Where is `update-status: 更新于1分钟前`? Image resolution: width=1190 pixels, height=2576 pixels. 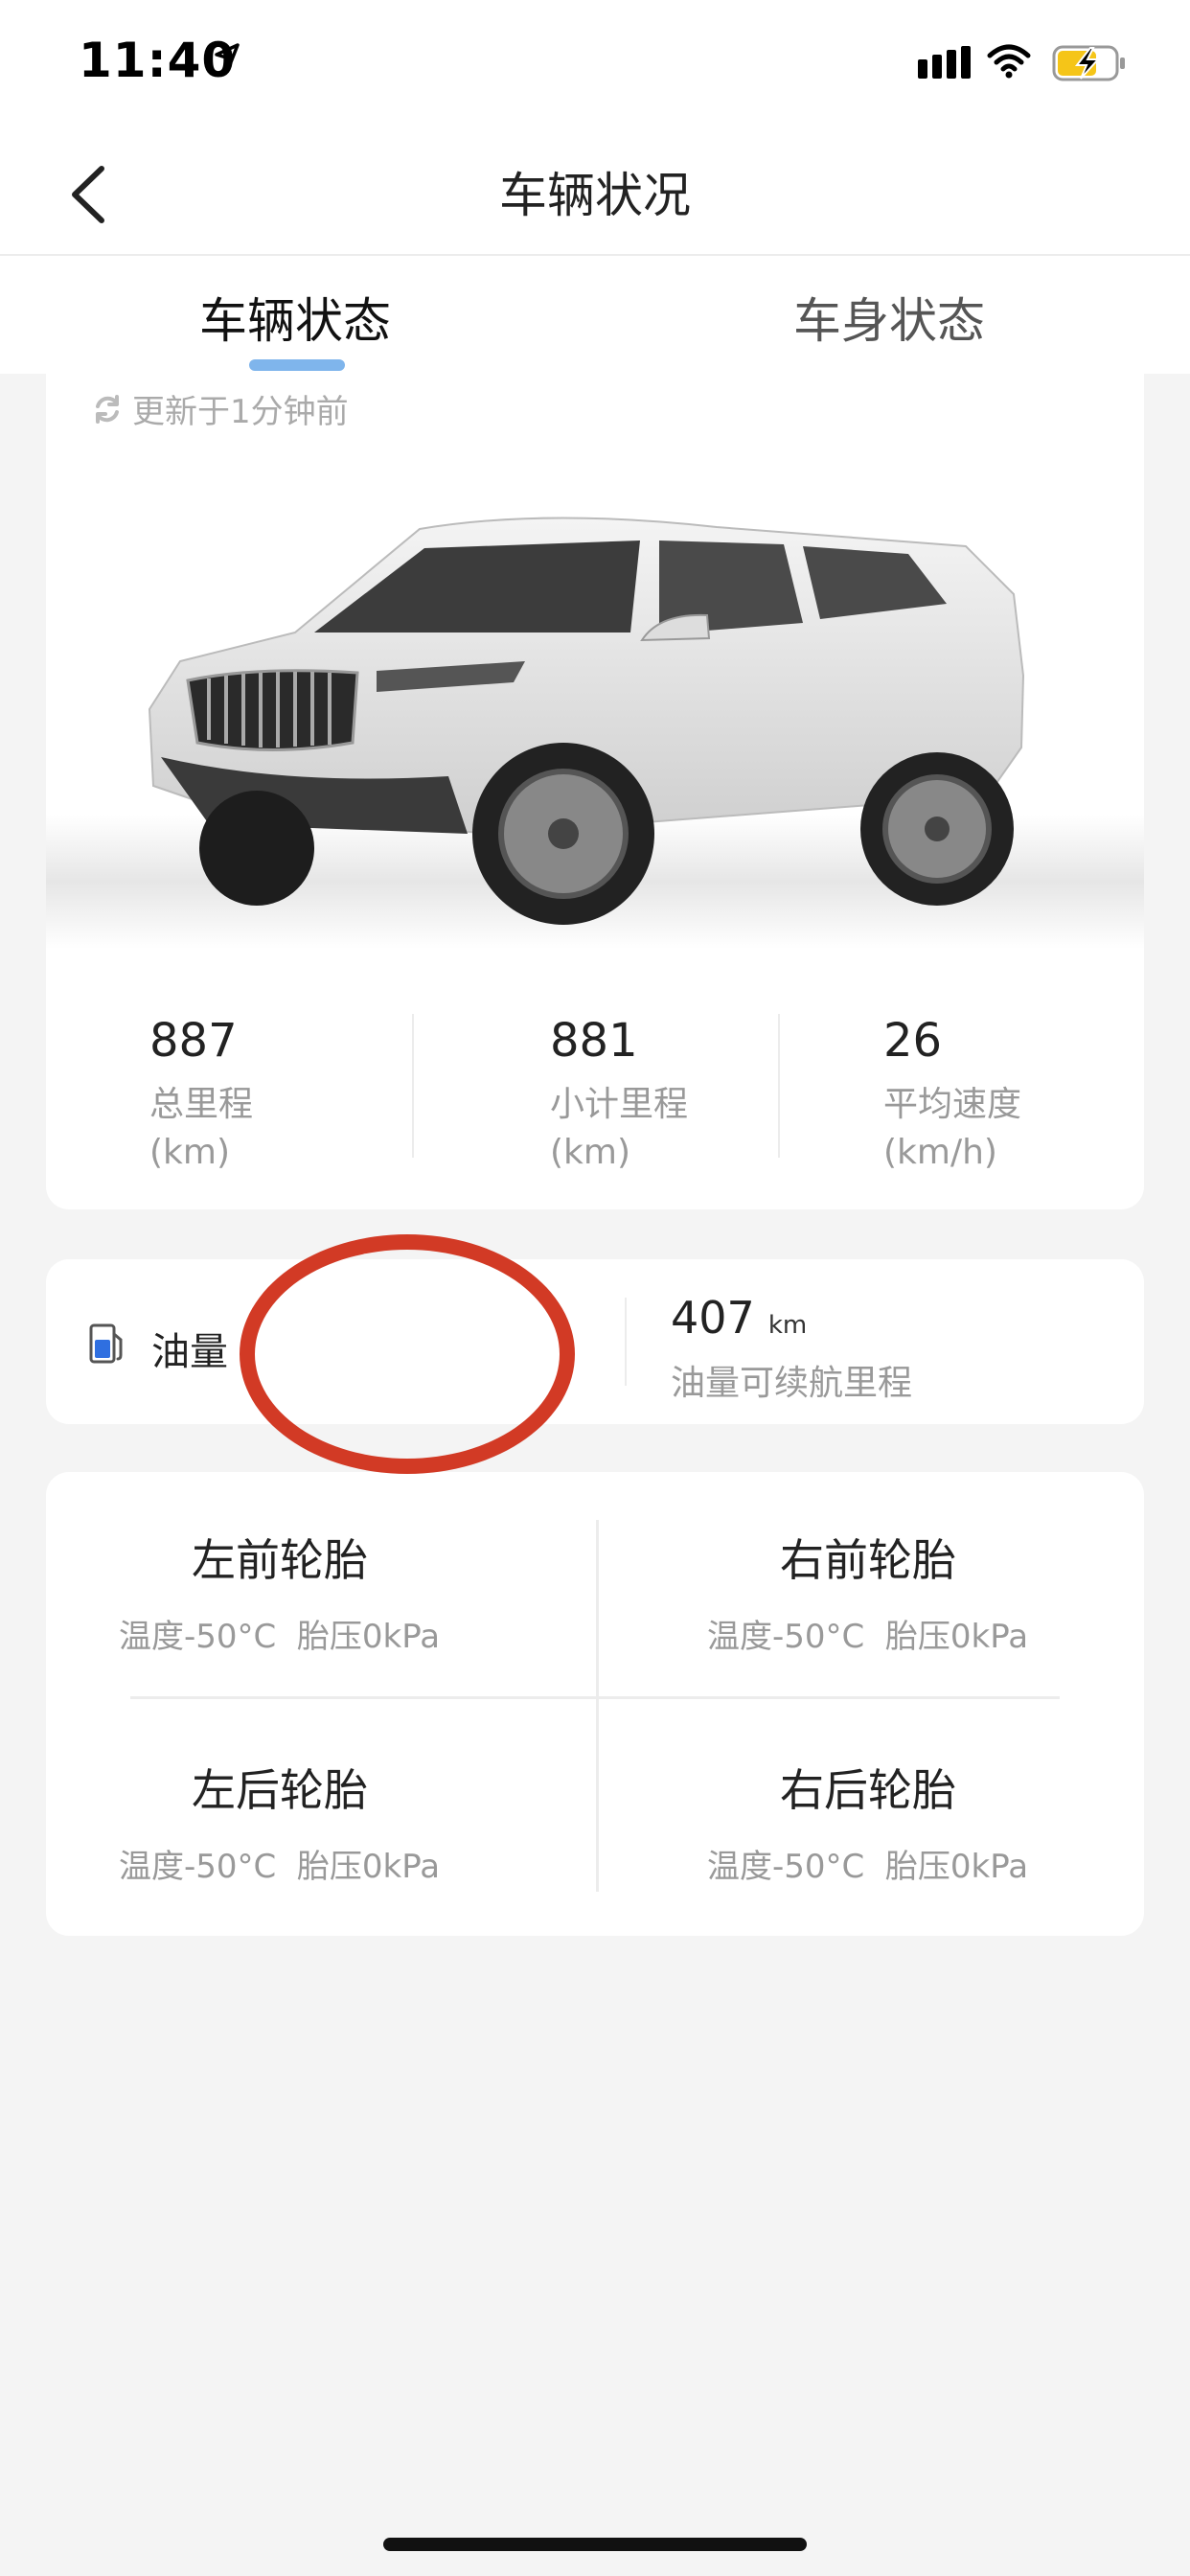
update-status: 更新于1分钟前 is located at coordinates (221, 408).